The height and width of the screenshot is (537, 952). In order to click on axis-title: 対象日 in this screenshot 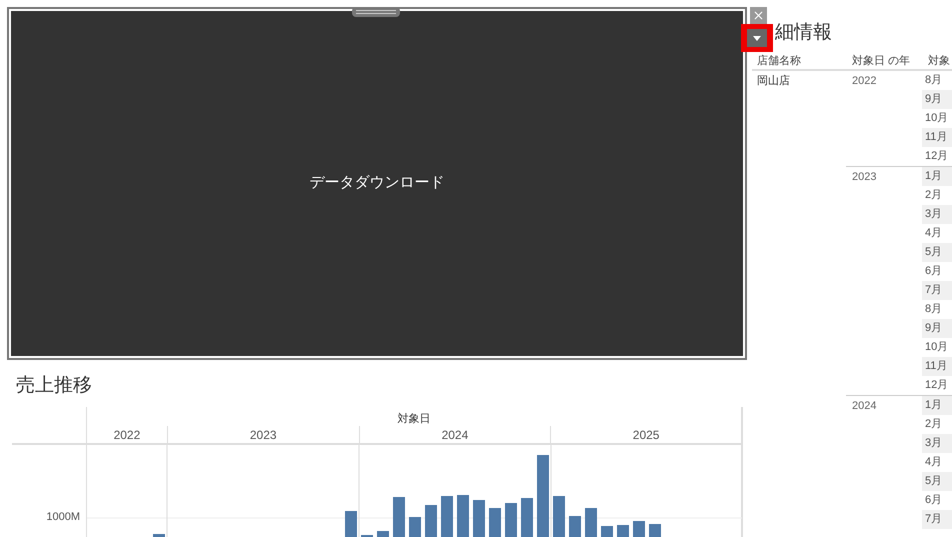, I will do `click(414, 419)`.